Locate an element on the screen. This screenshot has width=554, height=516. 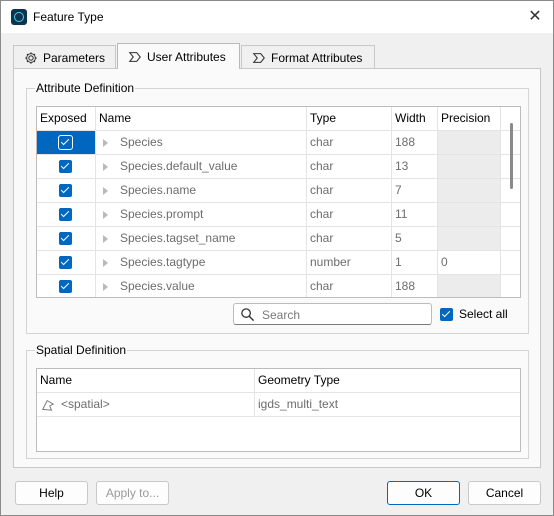
attribute-name-text: Species.prompt is located at coordinates (162, 214).